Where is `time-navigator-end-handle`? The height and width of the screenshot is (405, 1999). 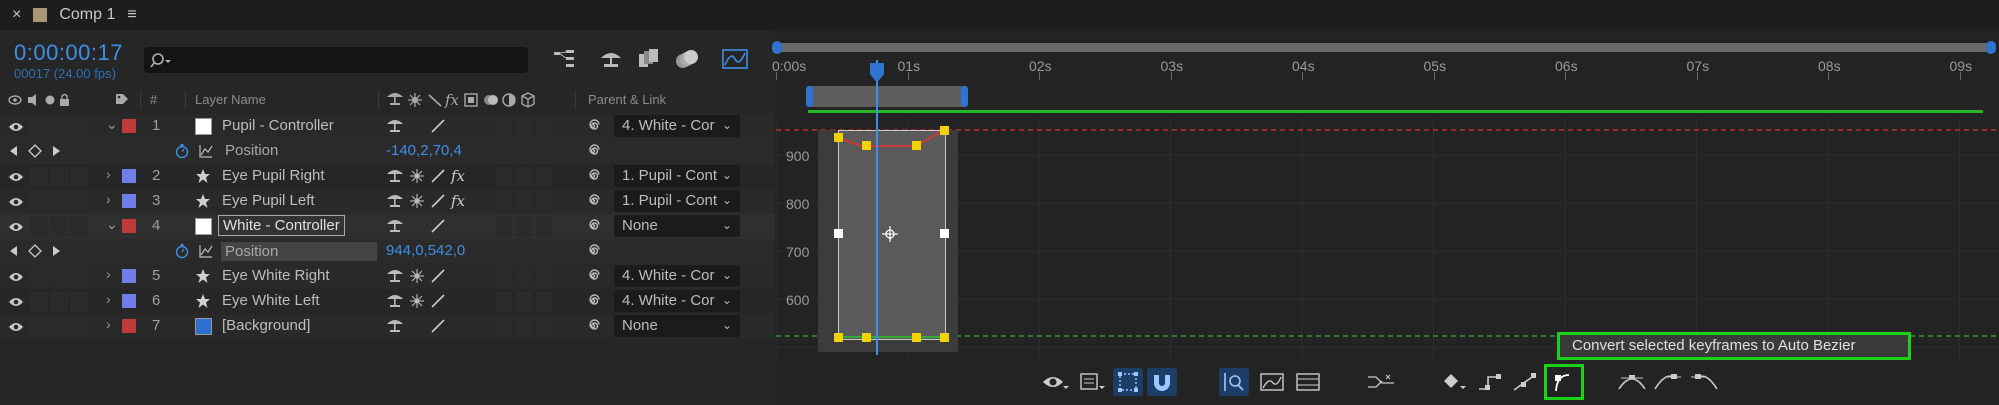
time-navigator-end-handle is located at coordinates (1991, 47).